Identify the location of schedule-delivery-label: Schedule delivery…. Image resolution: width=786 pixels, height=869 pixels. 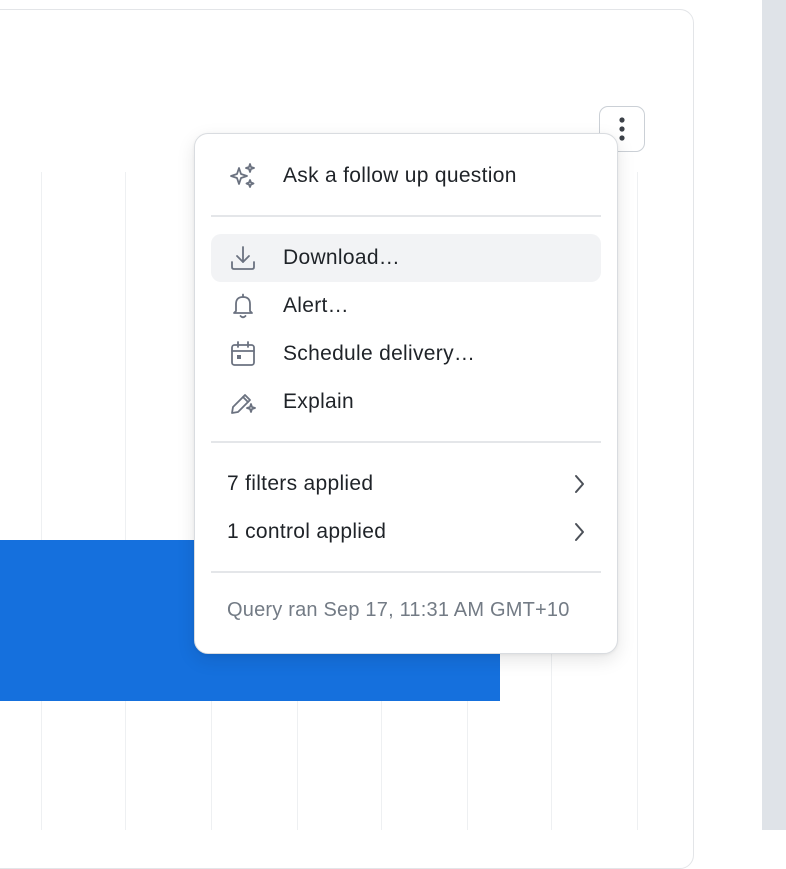
(379, 353).